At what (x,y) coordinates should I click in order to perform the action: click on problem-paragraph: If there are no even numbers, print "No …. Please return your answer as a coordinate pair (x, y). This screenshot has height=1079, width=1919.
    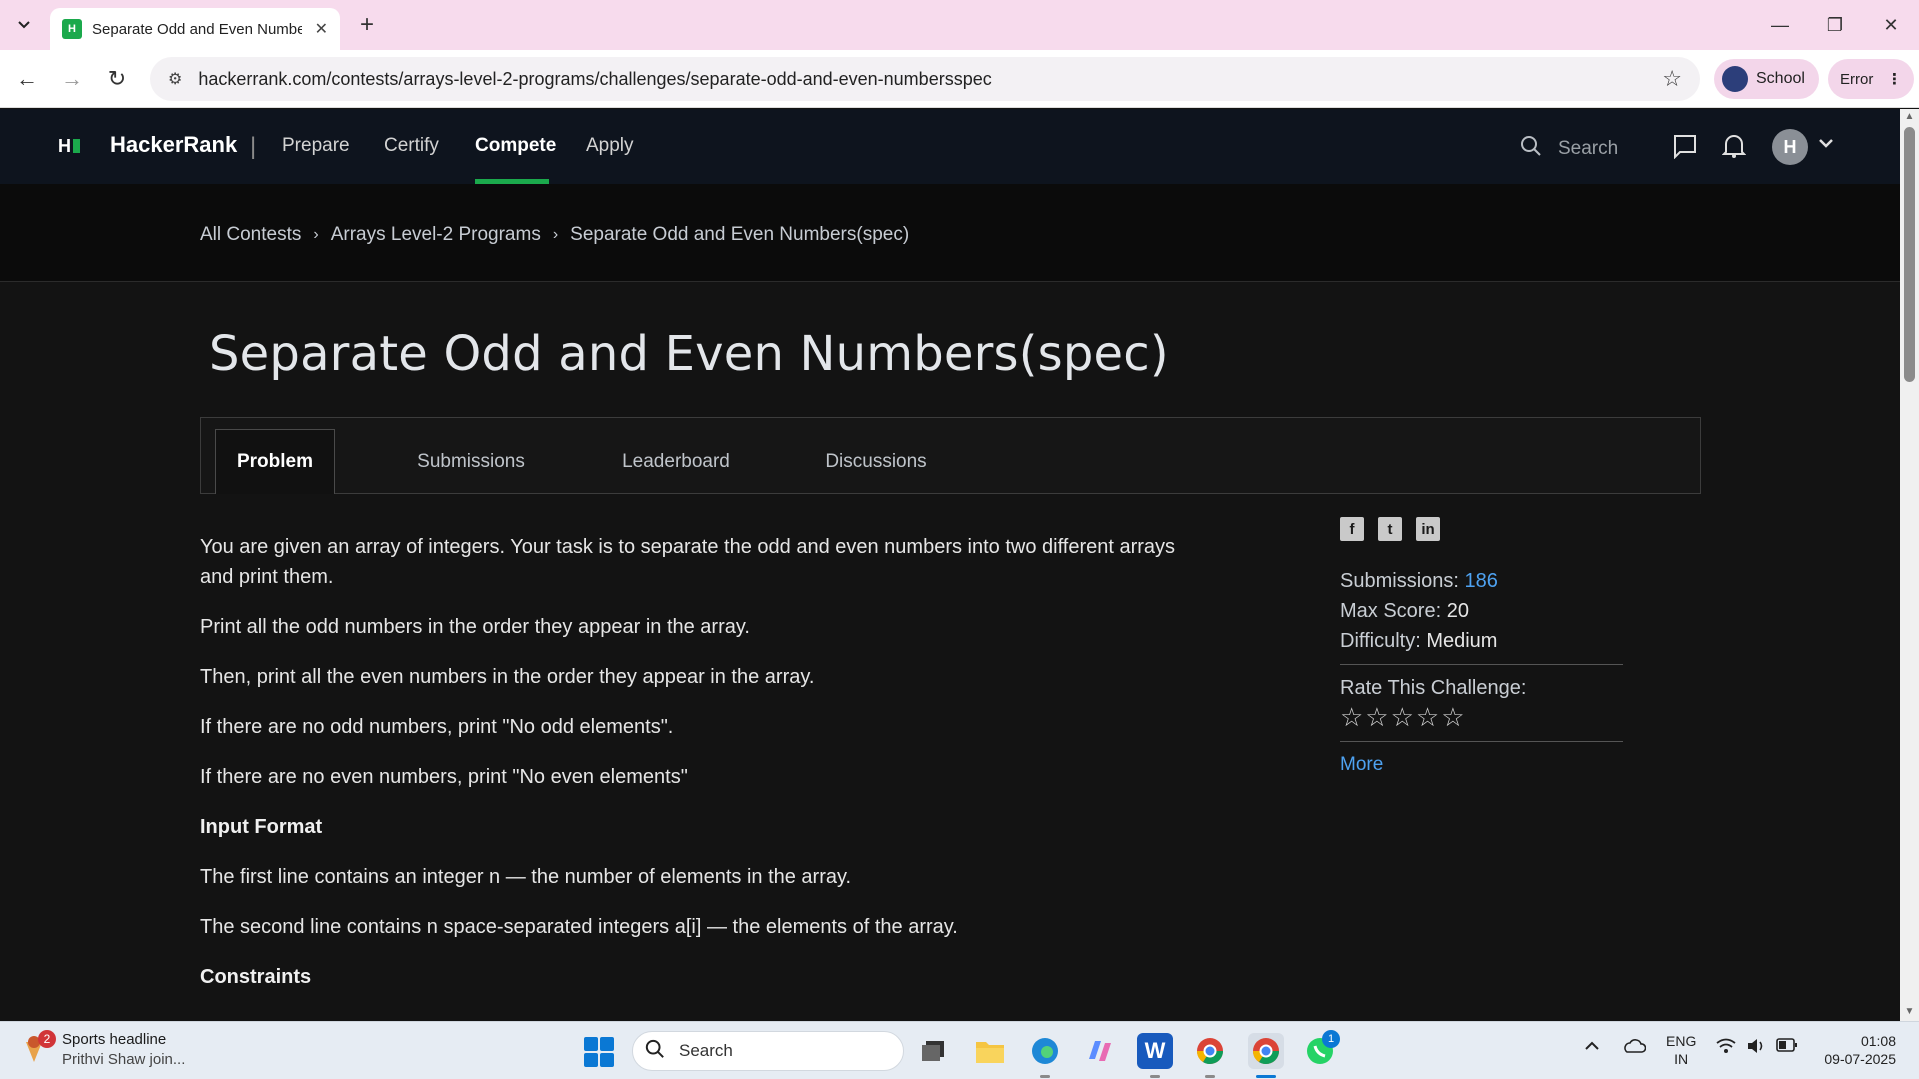
    Looking at the image, I should click on (444, 777).